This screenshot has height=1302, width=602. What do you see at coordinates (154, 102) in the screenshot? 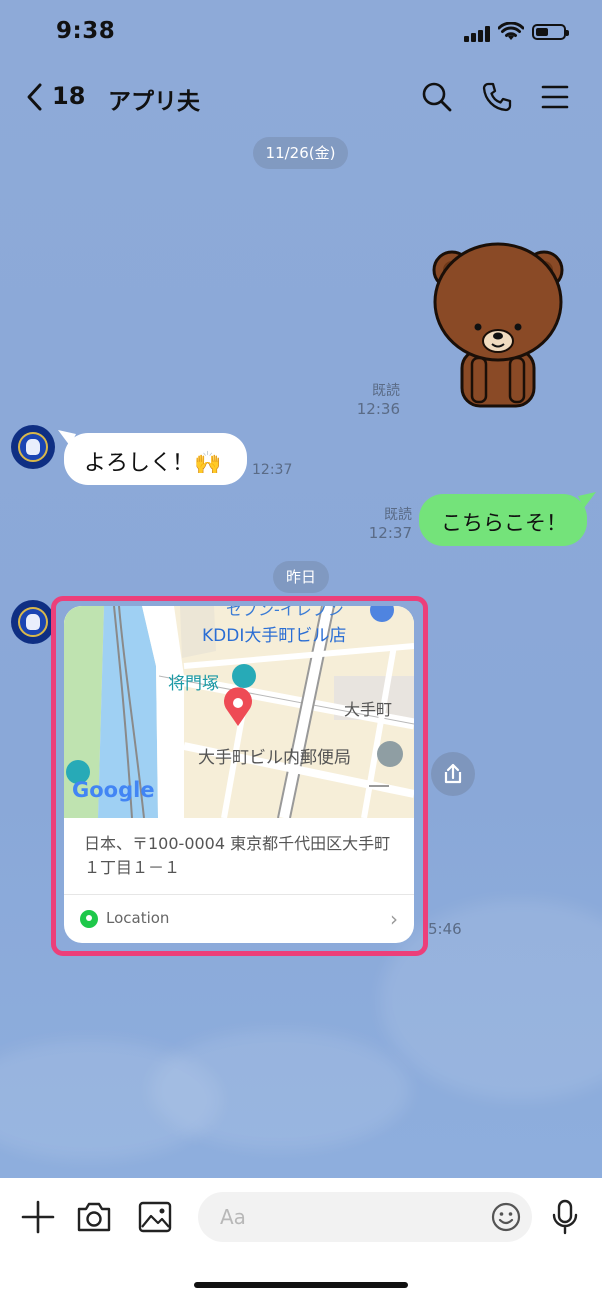
I see `chat-title: アプリ夫` at bounding box center [154, 102].